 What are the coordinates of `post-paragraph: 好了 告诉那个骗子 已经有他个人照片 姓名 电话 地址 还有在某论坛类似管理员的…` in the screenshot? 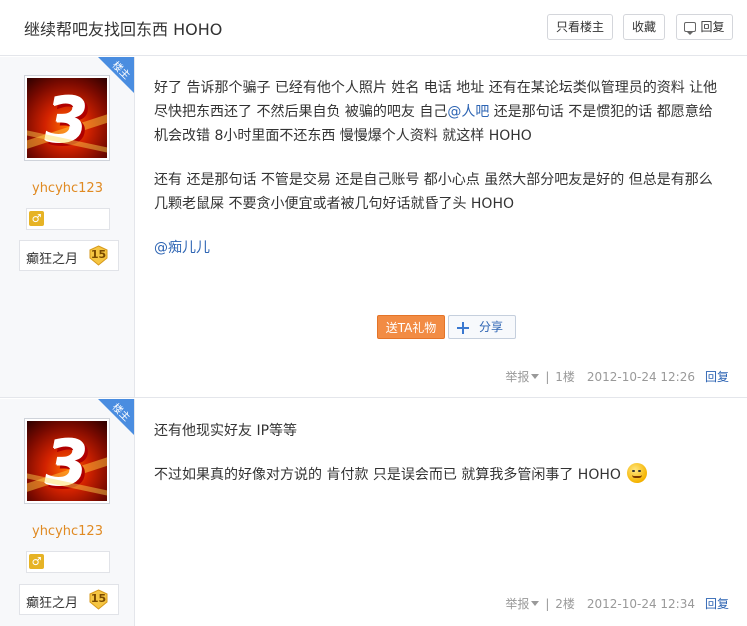 It's located at (439, 112).